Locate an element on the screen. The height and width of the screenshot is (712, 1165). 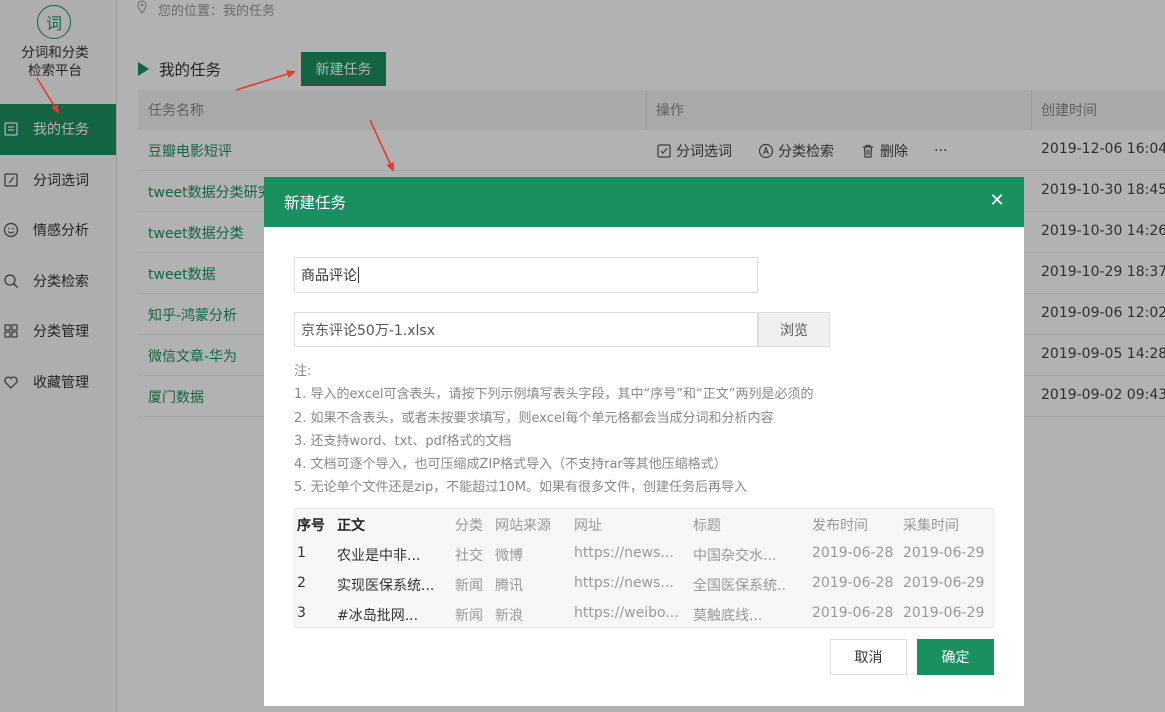
sample-header-cell: 正文 is located at coordinates (351, 526).